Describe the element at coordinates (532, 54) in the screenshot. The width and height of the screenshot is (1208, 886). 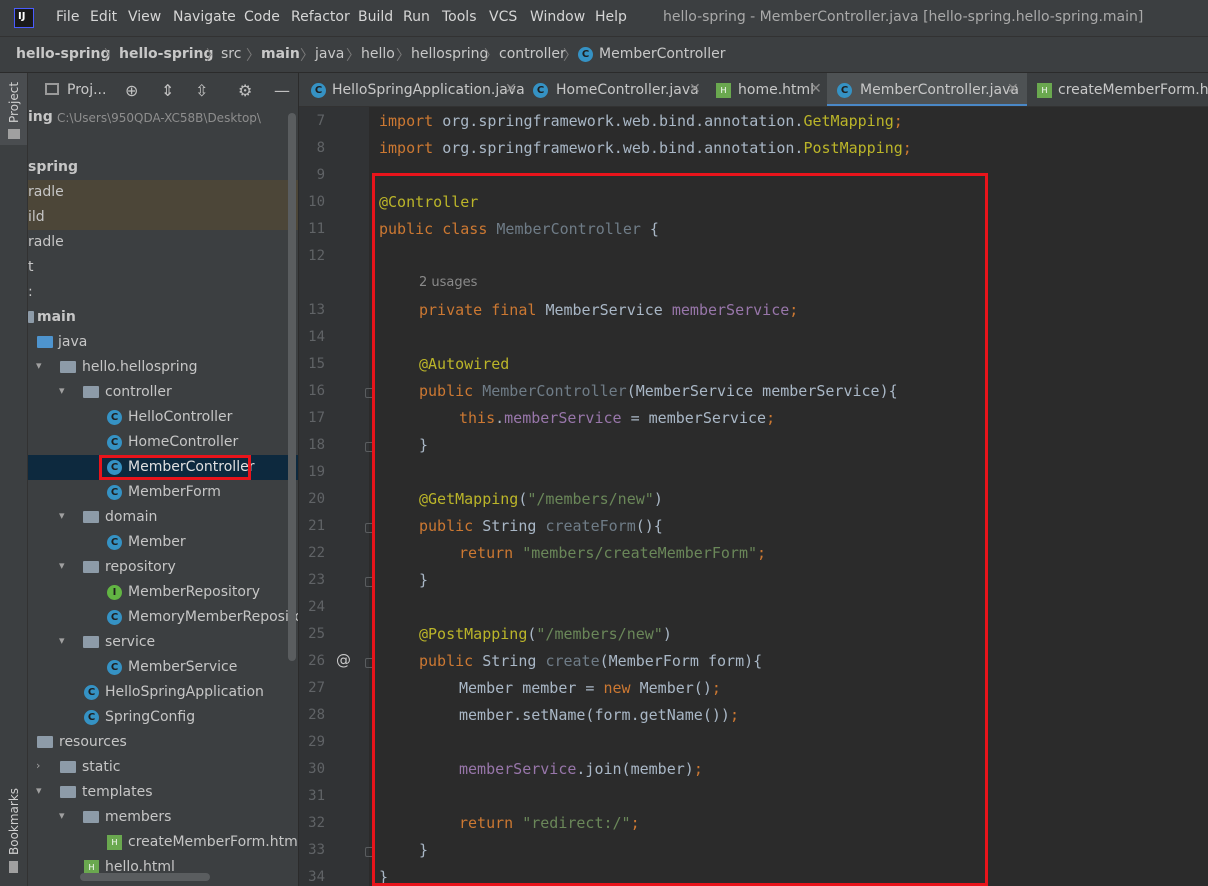
I see `breadcrumb-controller: controller` at that location.